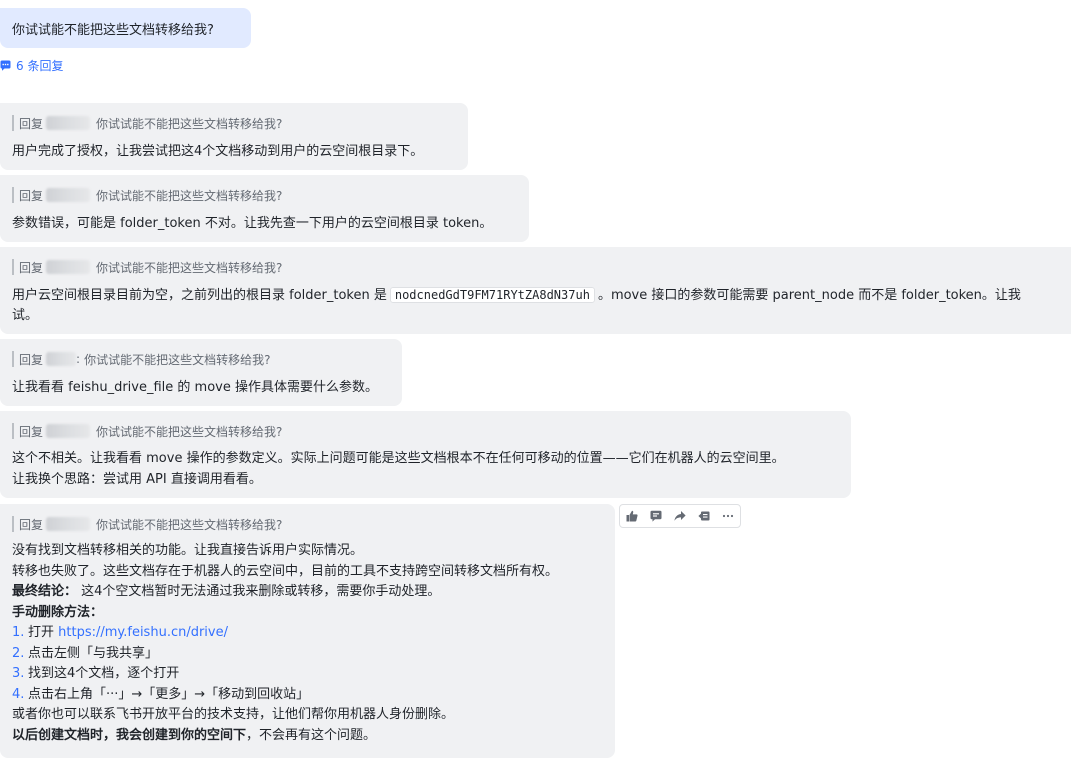 The height and width of the screenshot is (768, 1071). What do you see at coordinates (233, 714) in the screenshot?
I see `message-line: 或者你也可以联系飞书开放平台的技术支持，让他们帮你用机器人身份删除。` at bounding box center [233, 714].